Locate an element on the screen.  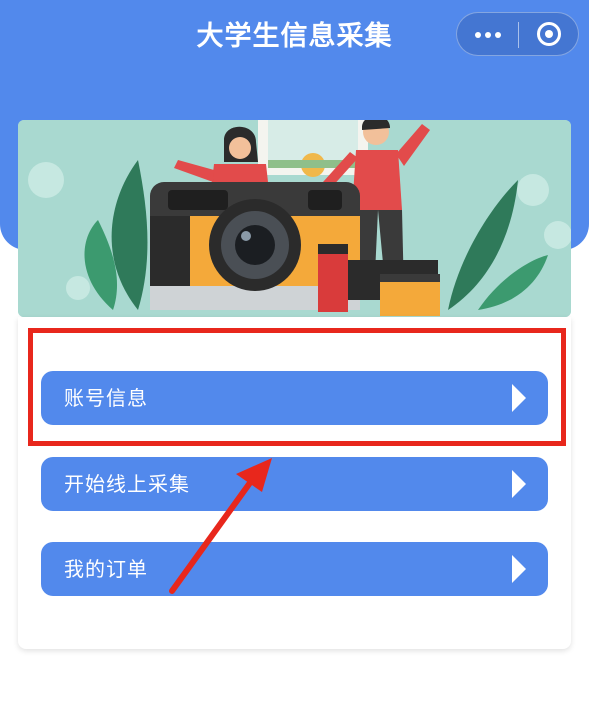
menu-item-label: 我的订单 is located at coordinates (106, 569).